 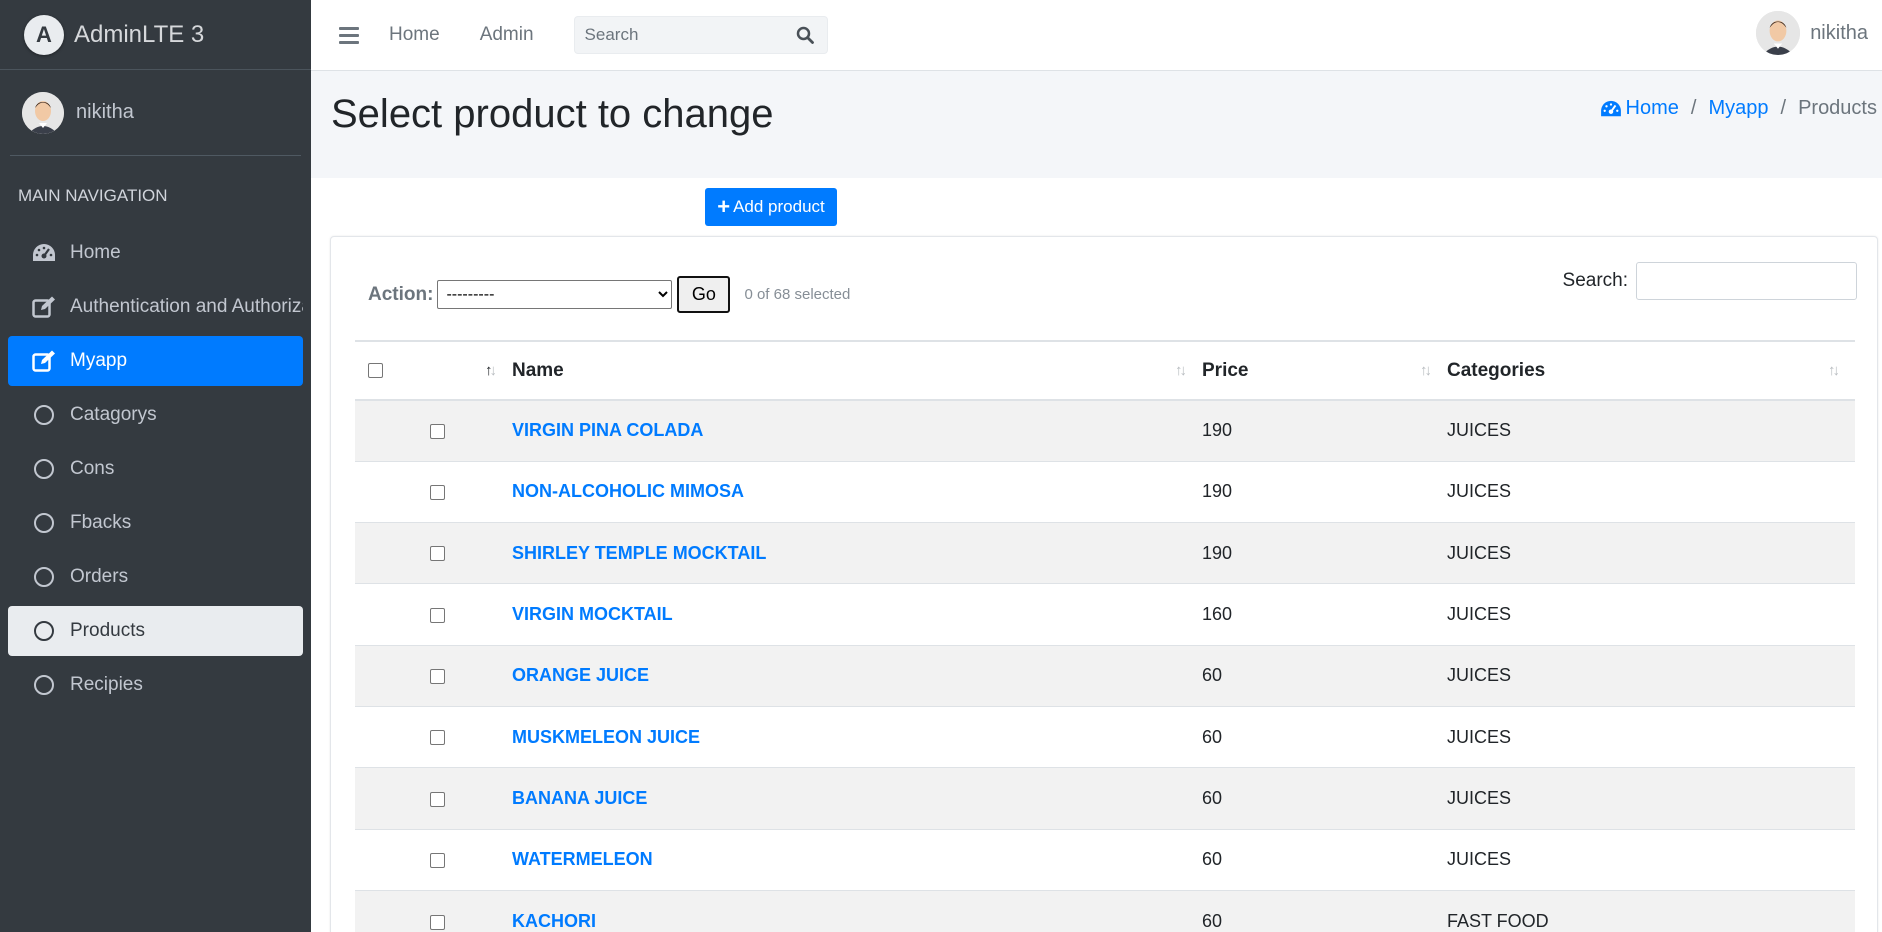 I want to click on top-user-menu: nikitha, so click(x=1812, y=33).